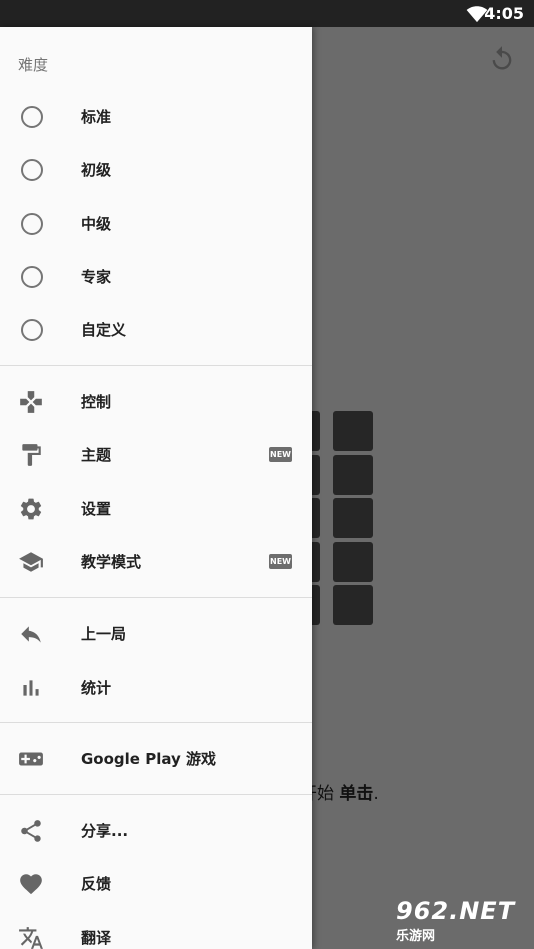 The width and height of the screenshot is (534, 949). Describe the element at coordinates (104, 330) in the screenshot. I see `difficulty-label: 自定义` at that location.